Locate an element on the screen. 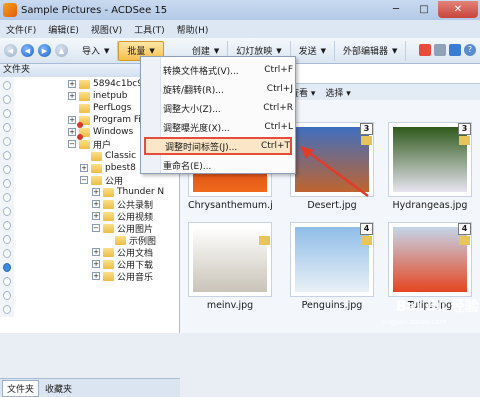 The image size is (480, 397). tree-item-label: 用户 is located at coordinates (102, 145).